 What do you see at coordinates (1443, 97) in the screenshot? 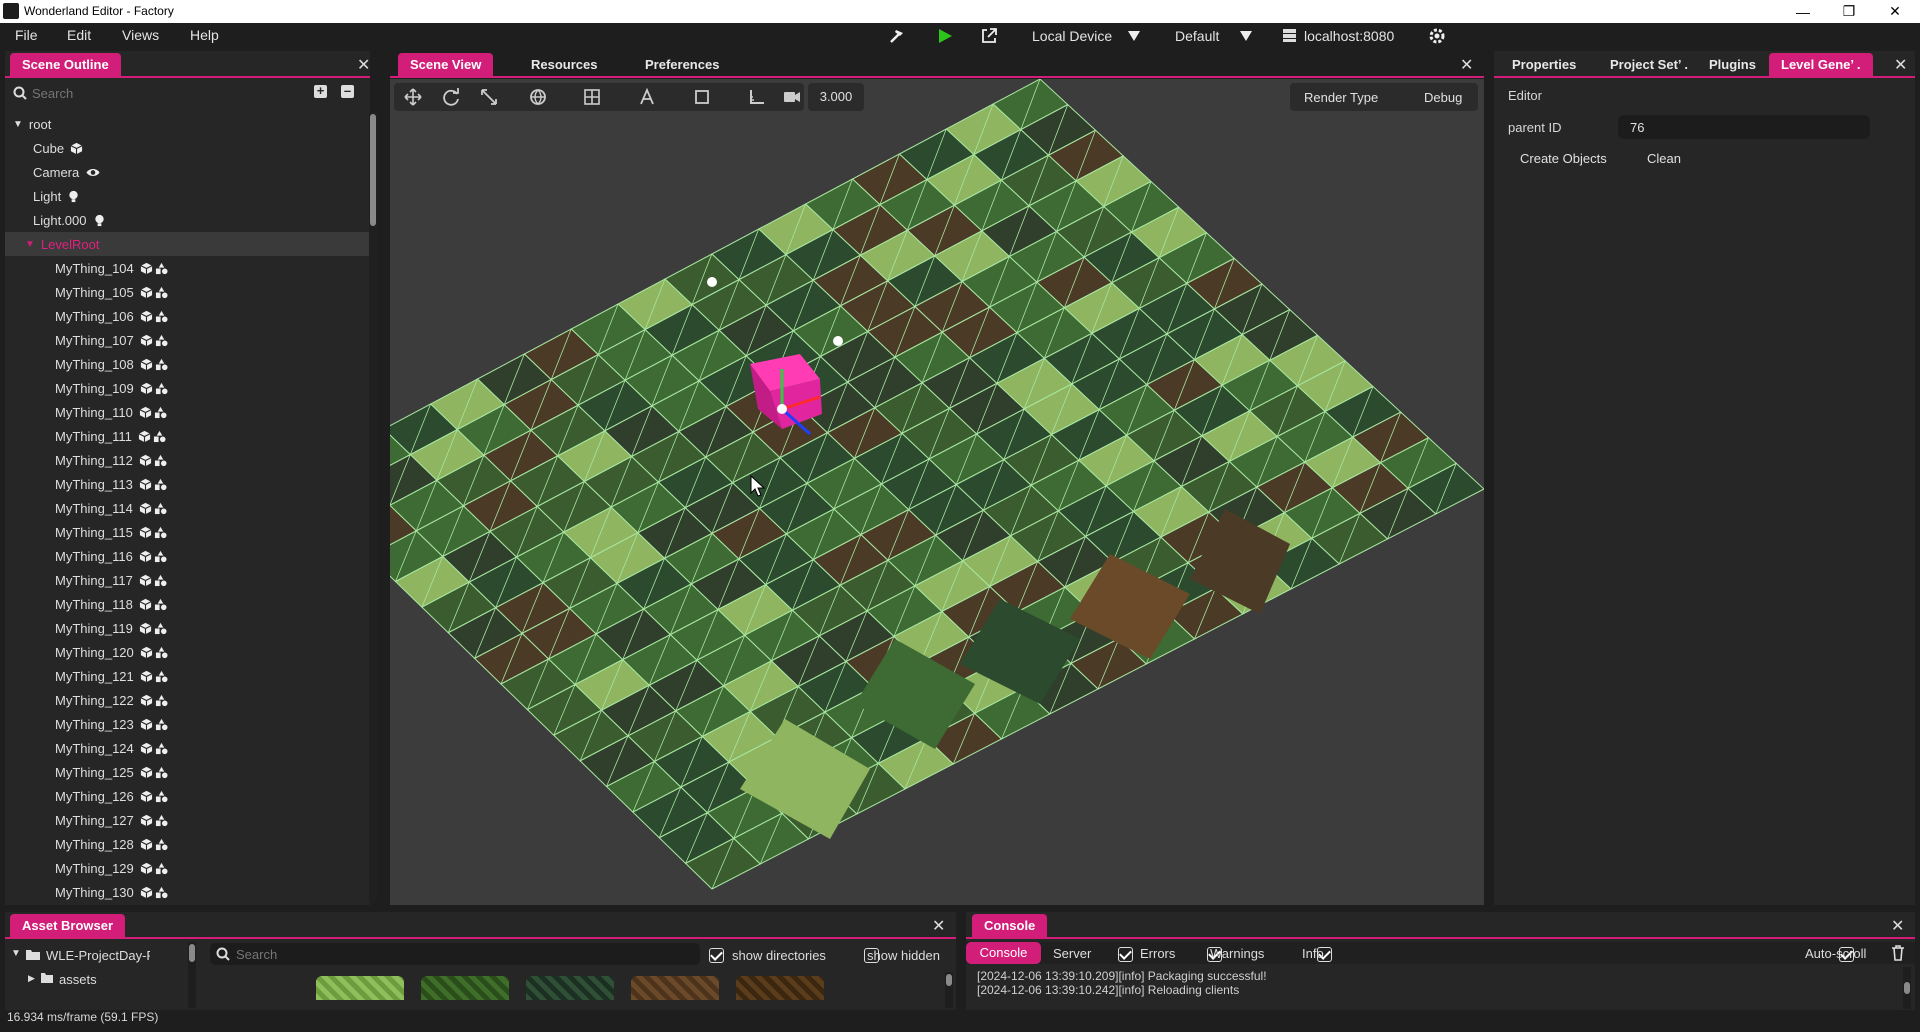
I see `debug-button: Debug` at bounding box center [1443, 97].